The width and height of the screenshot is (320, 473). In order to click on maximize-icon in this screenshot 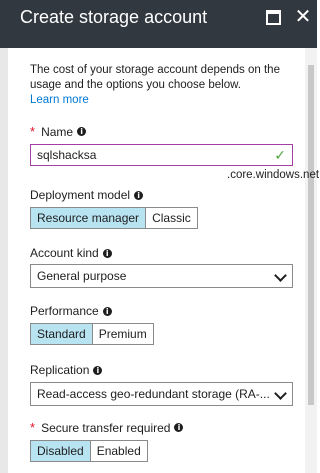, I will do `click(273, 17)`.